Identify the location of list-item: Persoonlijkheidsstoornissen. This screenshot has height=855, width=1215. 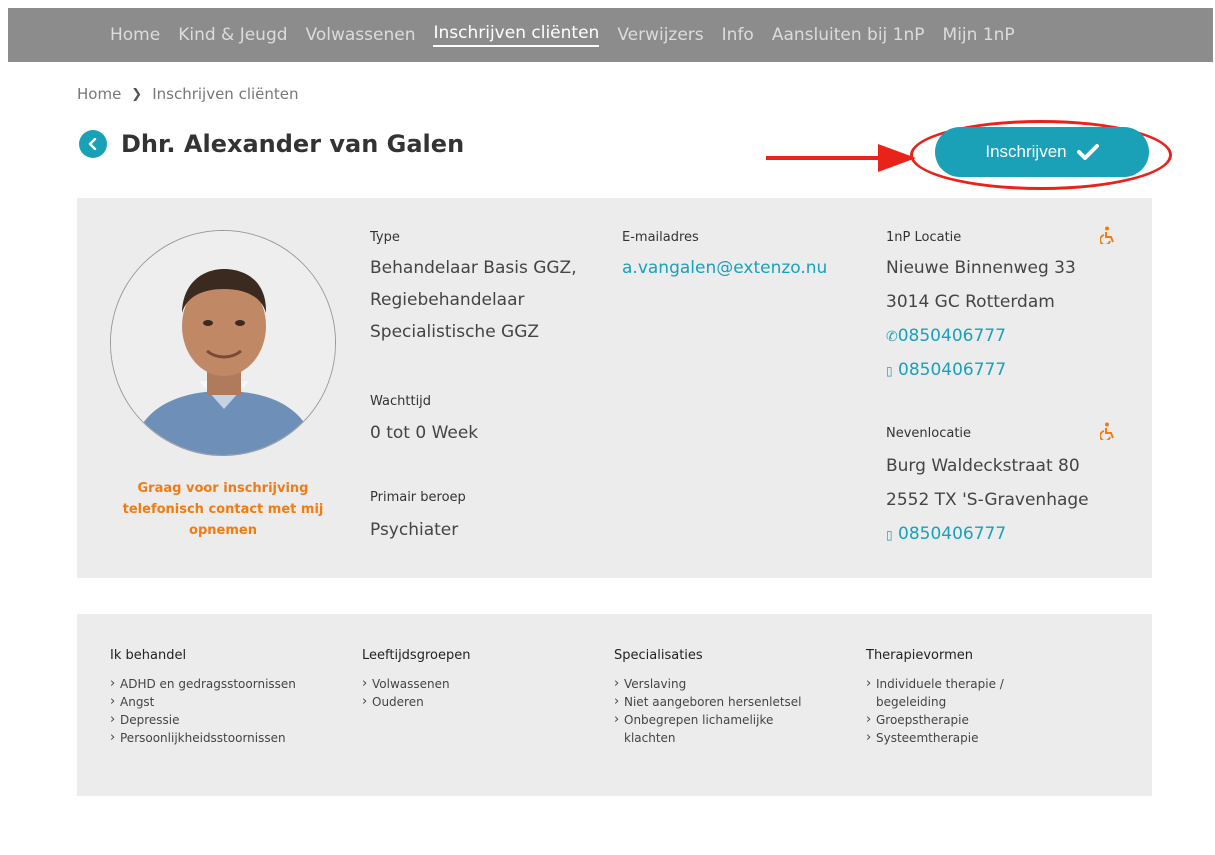
(203, 738).